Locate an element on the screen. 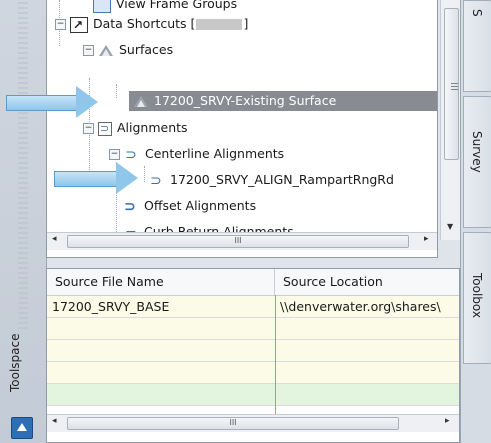  tree-item-label: Offset Alignments is located at coordinates (200, 205).